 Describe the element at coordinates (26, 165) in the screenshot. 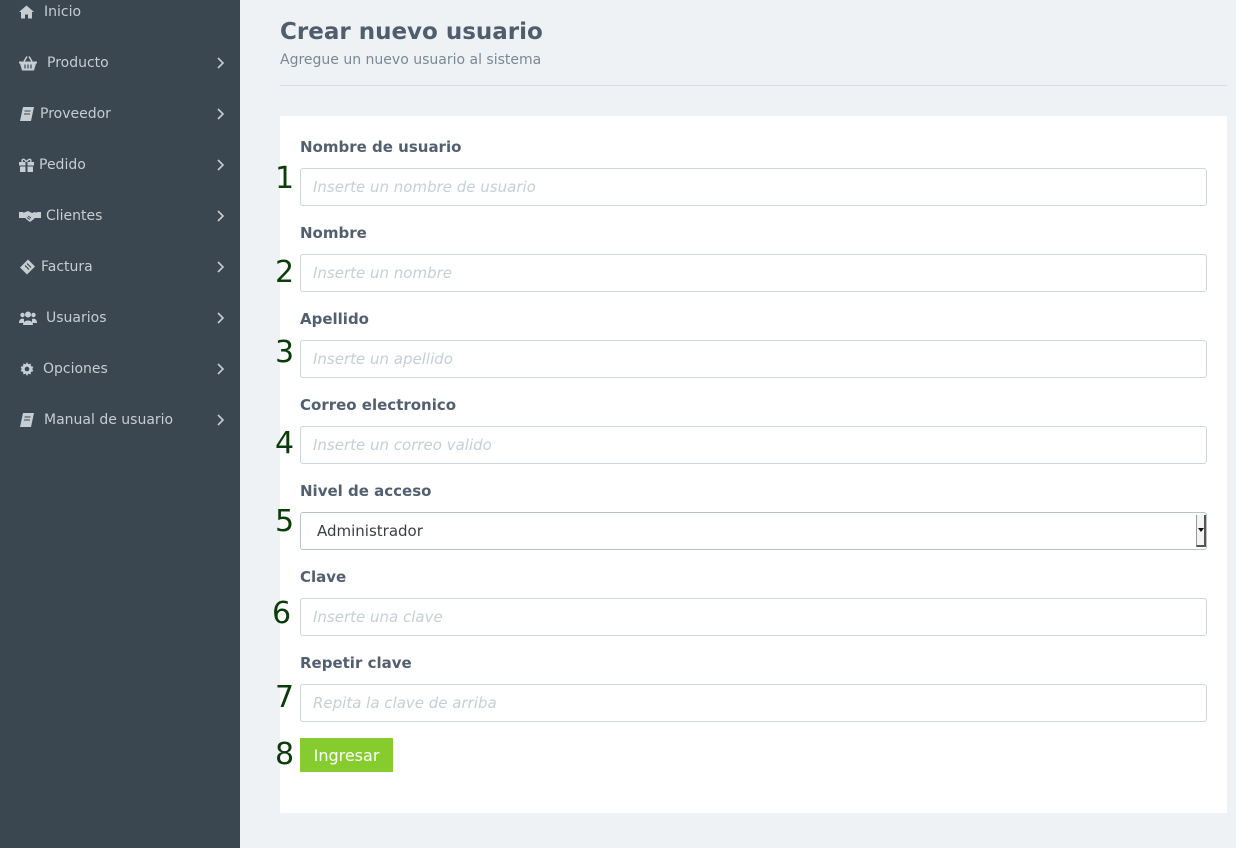

I see `gift-icon` at that location.